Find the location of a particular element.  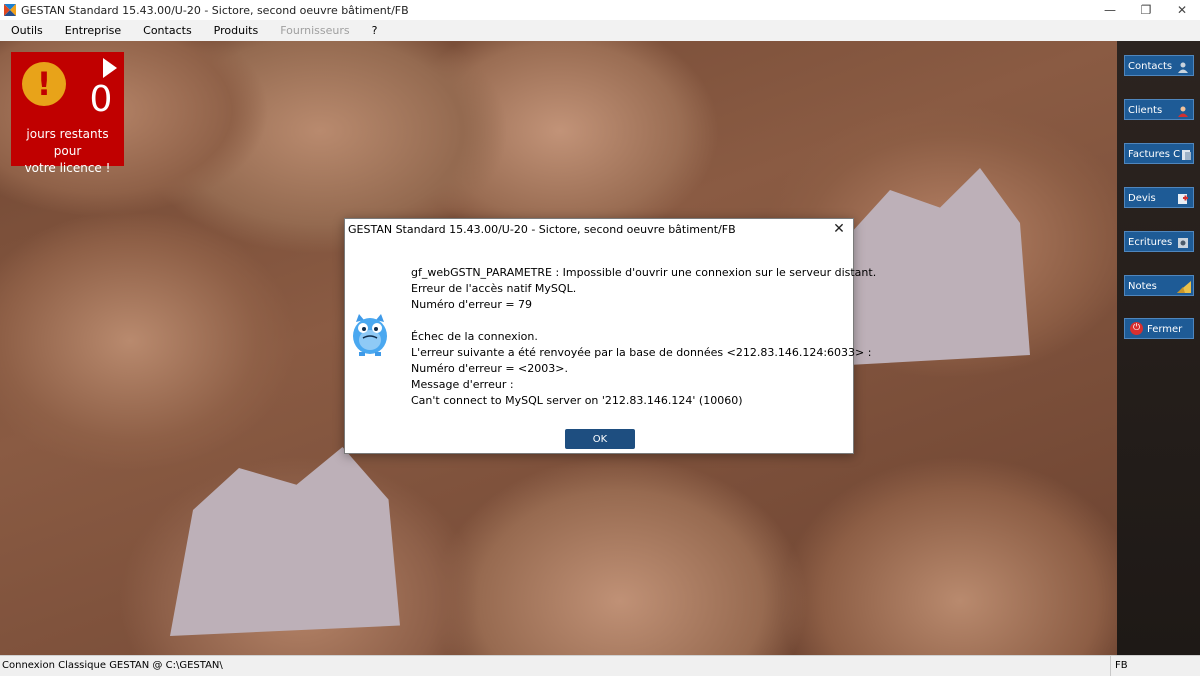

side-button-factures: Factures C is located at coordinates (1159, 153).